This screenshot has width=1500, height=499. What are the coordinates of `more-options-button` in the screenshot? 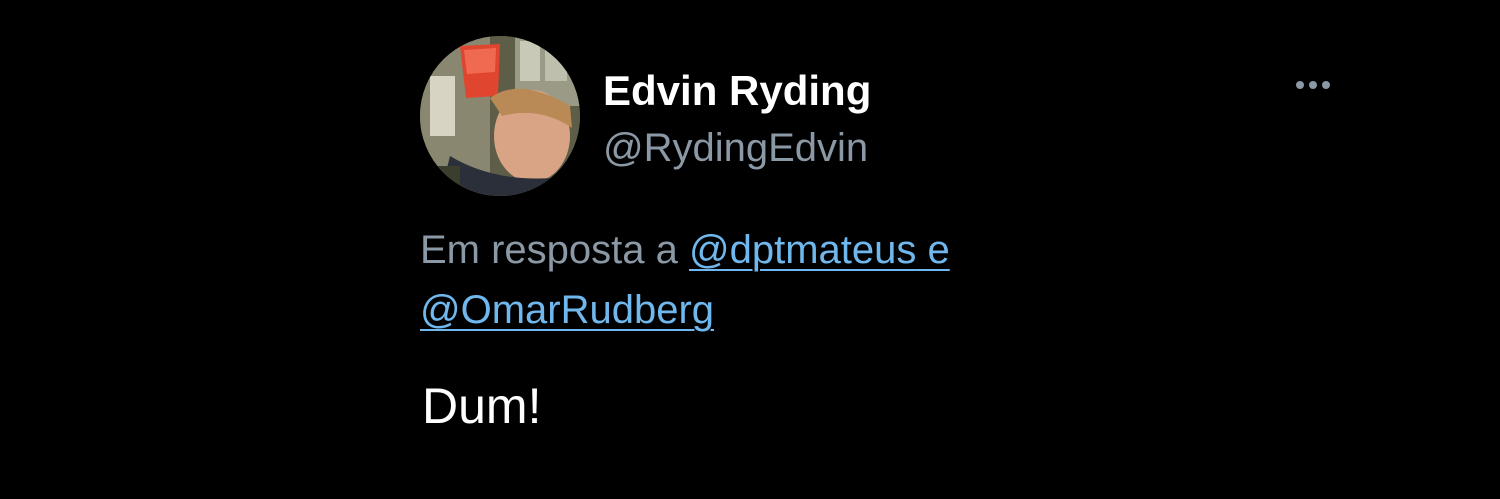 It's located at (1314, 85).